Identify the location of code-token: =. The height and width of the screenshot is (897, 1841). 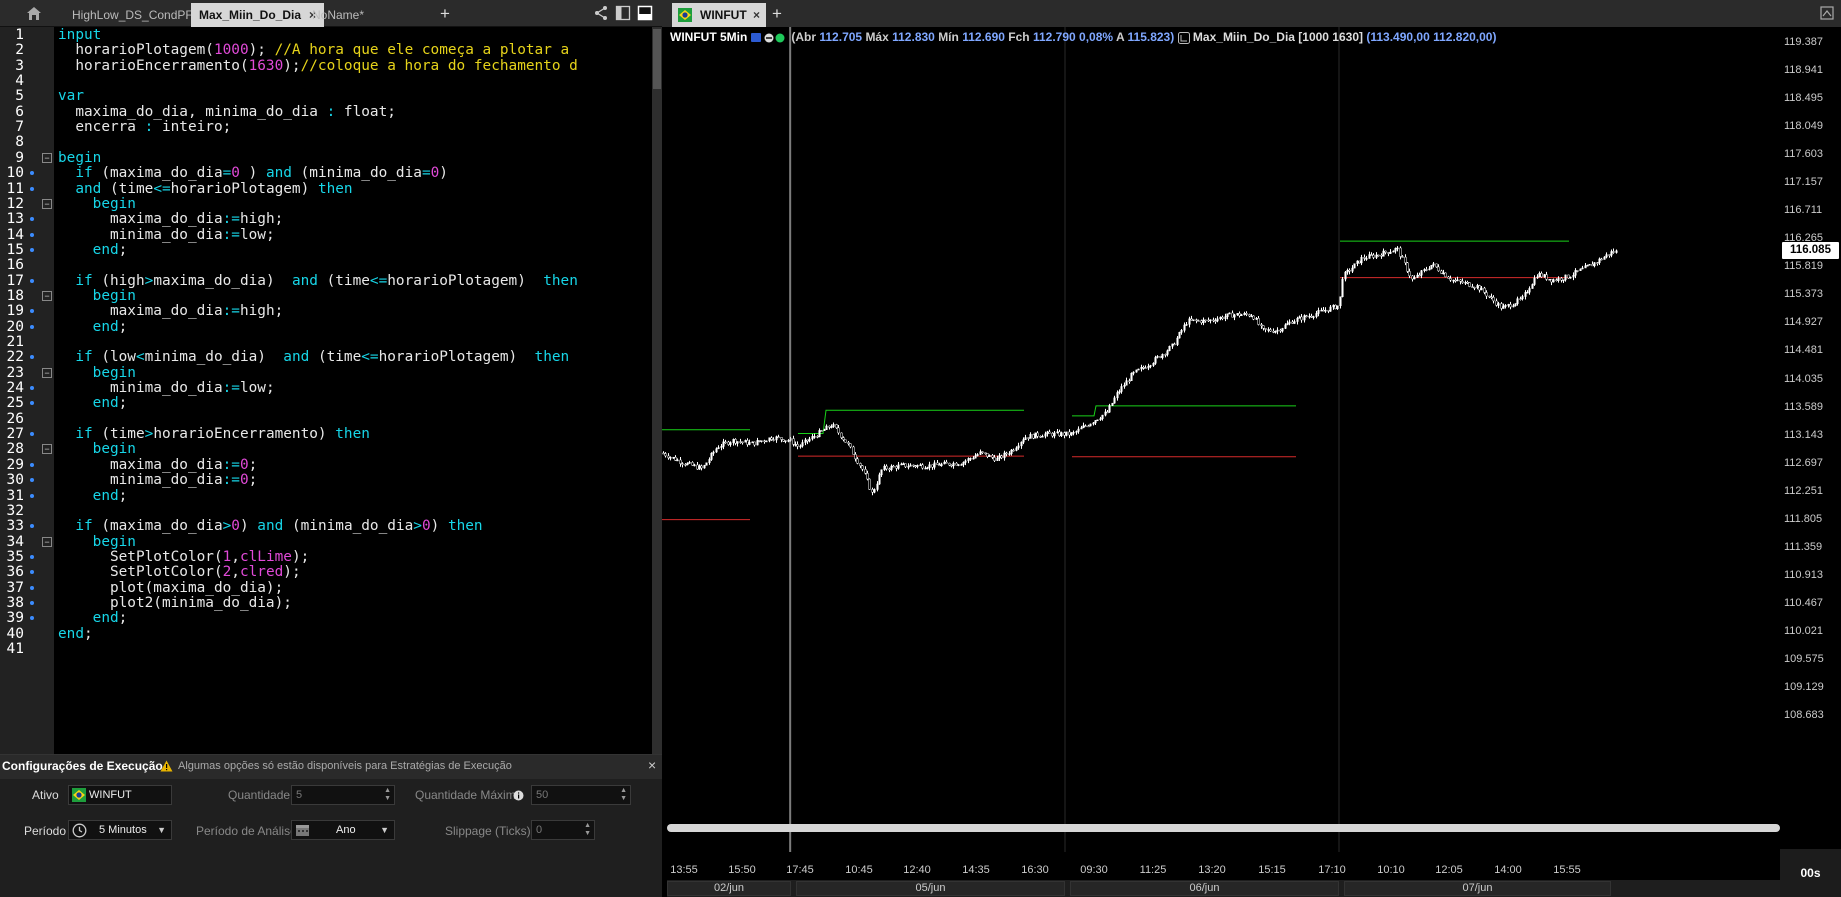
(426, 173).